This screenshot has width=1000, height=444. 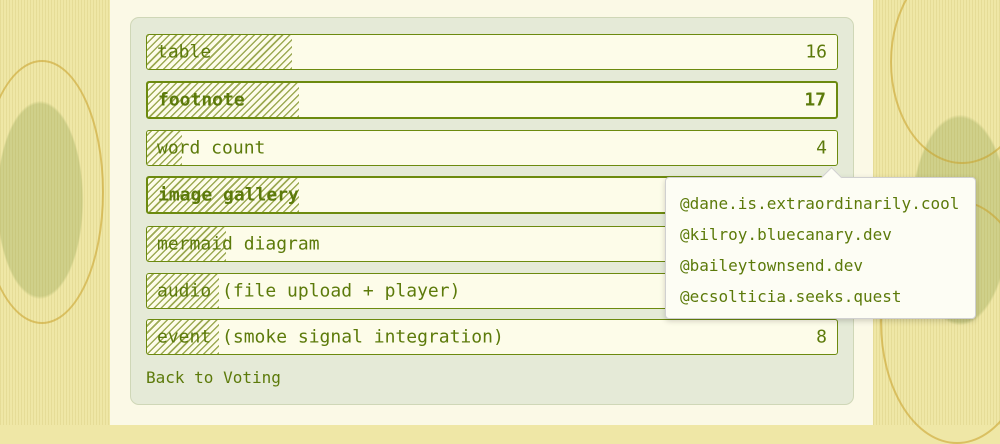 I want to click on voter-handle: @ecsolticia.seeks.quest, so click(x=820, y=296).